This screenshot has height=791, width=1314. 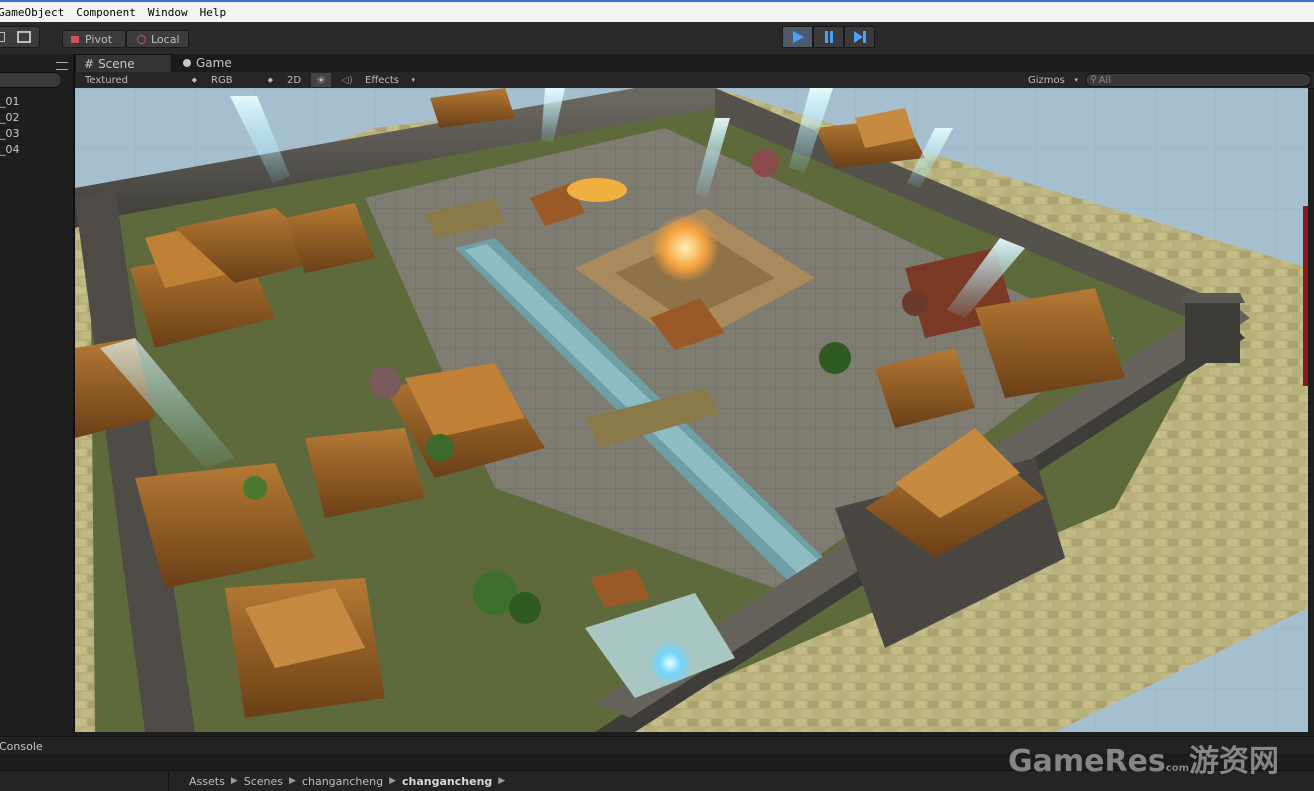 I want to click on local-icon, so click(x=141, y=39).